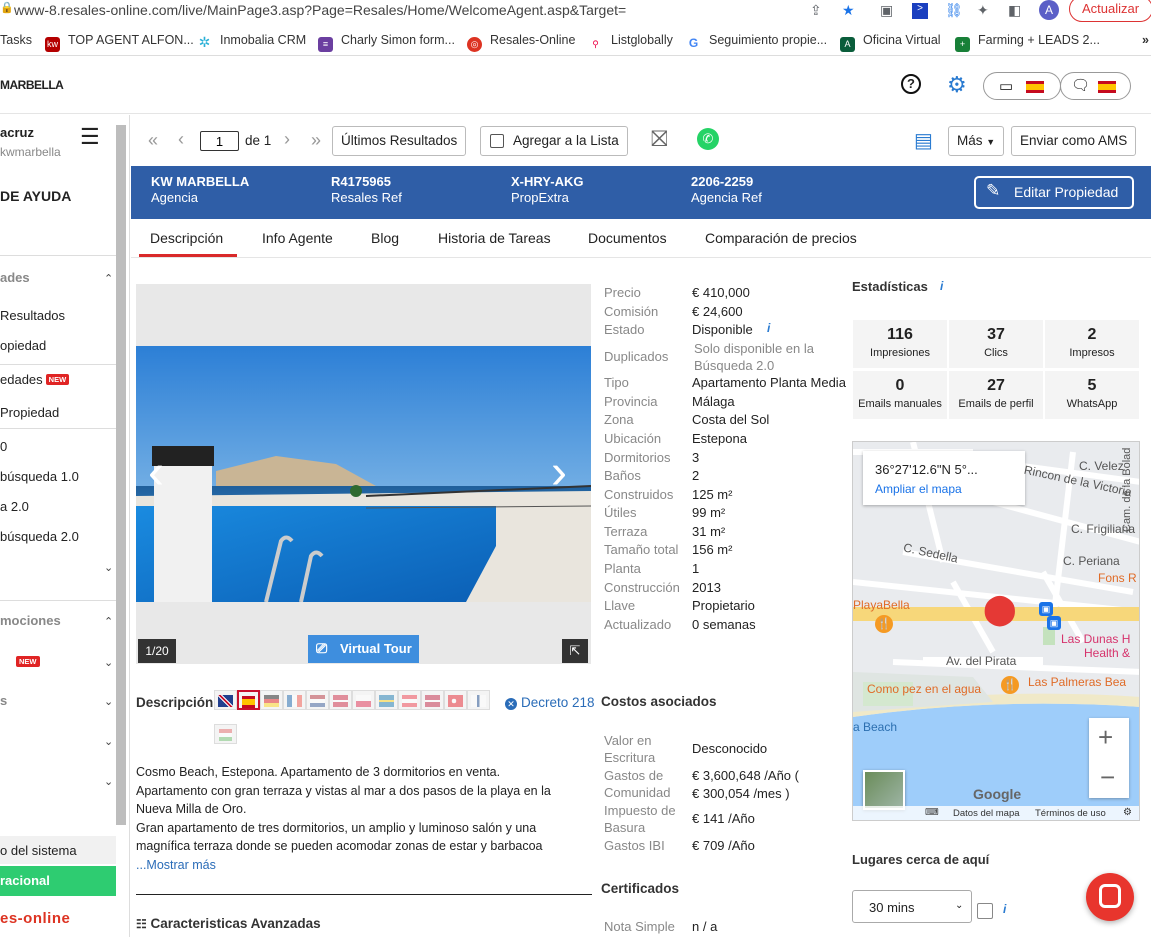  I want to click on enlarge-map-link: Ampliar el mapa, so click(918, 489).